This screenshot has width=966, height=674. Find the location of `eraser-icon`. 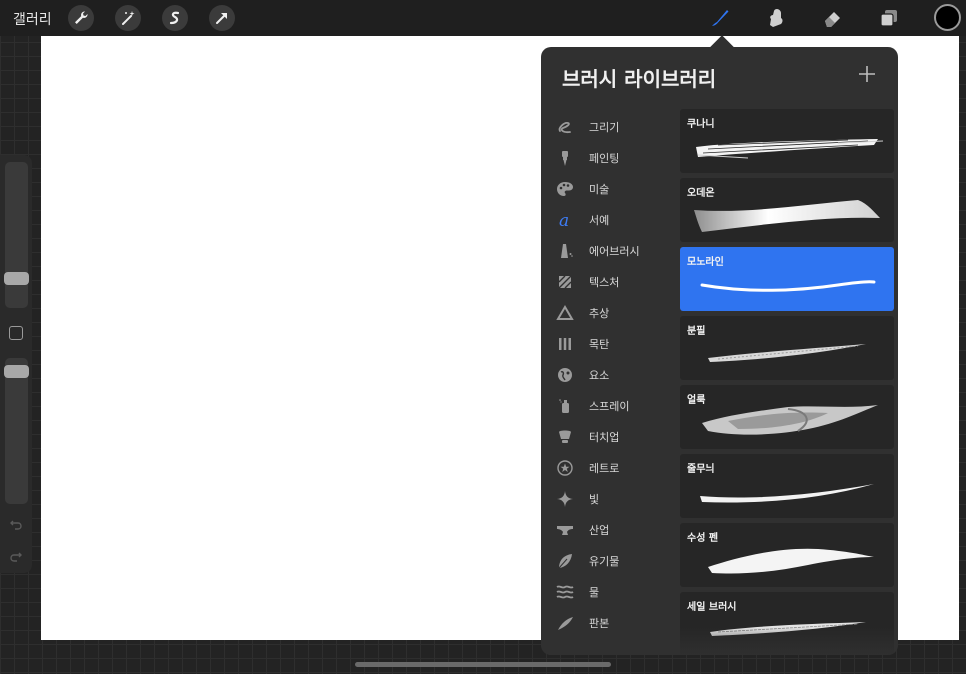

eraser-icon is located at coordinates (833, 18).